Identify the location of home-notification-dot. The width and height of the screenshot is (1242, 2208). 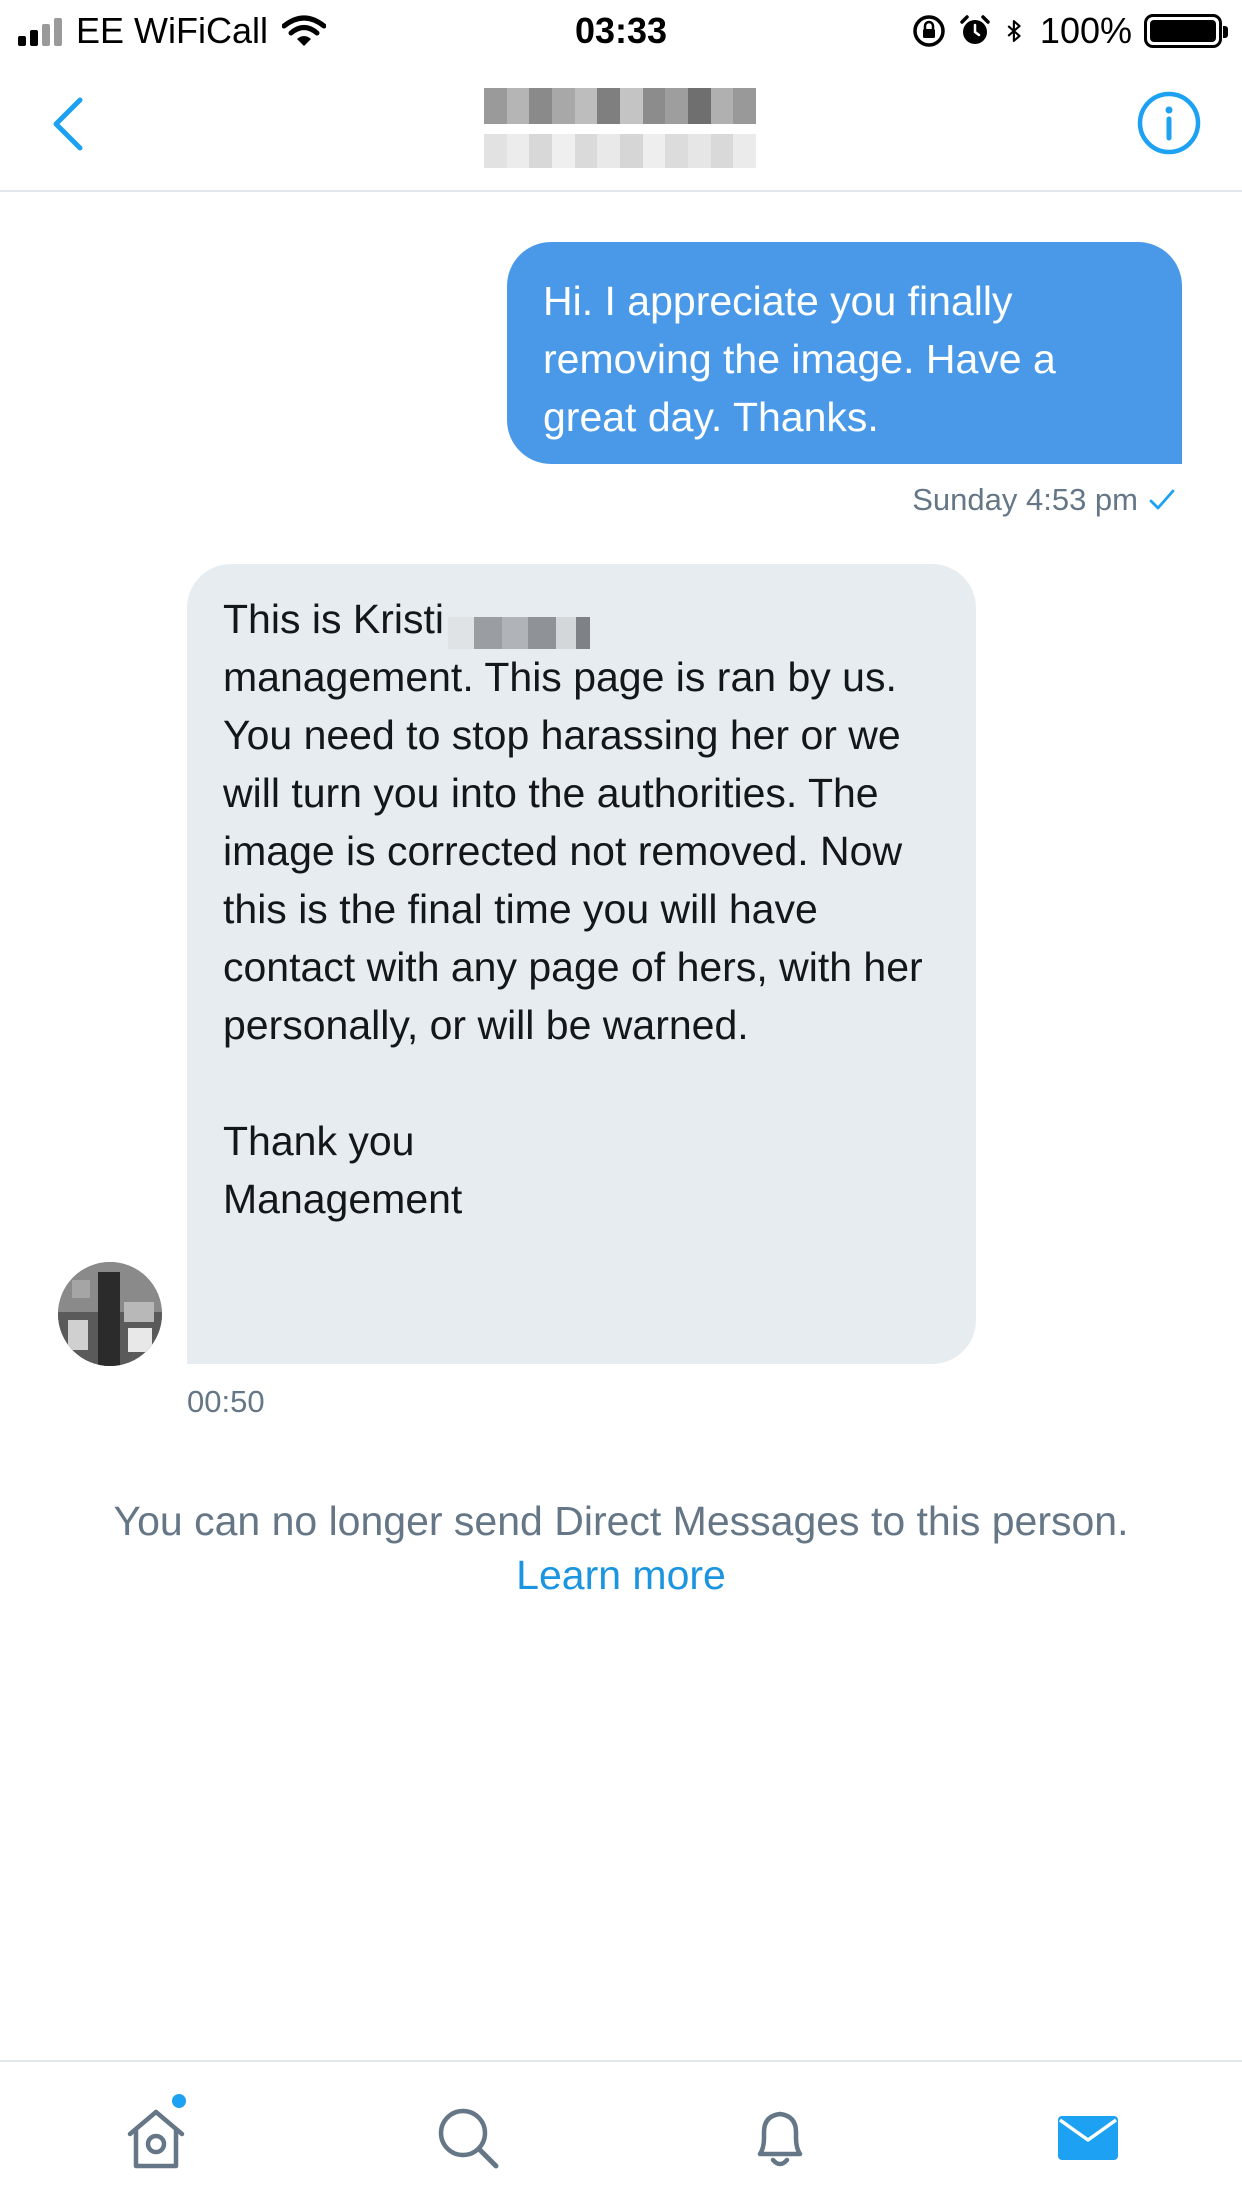
(179, 2101).